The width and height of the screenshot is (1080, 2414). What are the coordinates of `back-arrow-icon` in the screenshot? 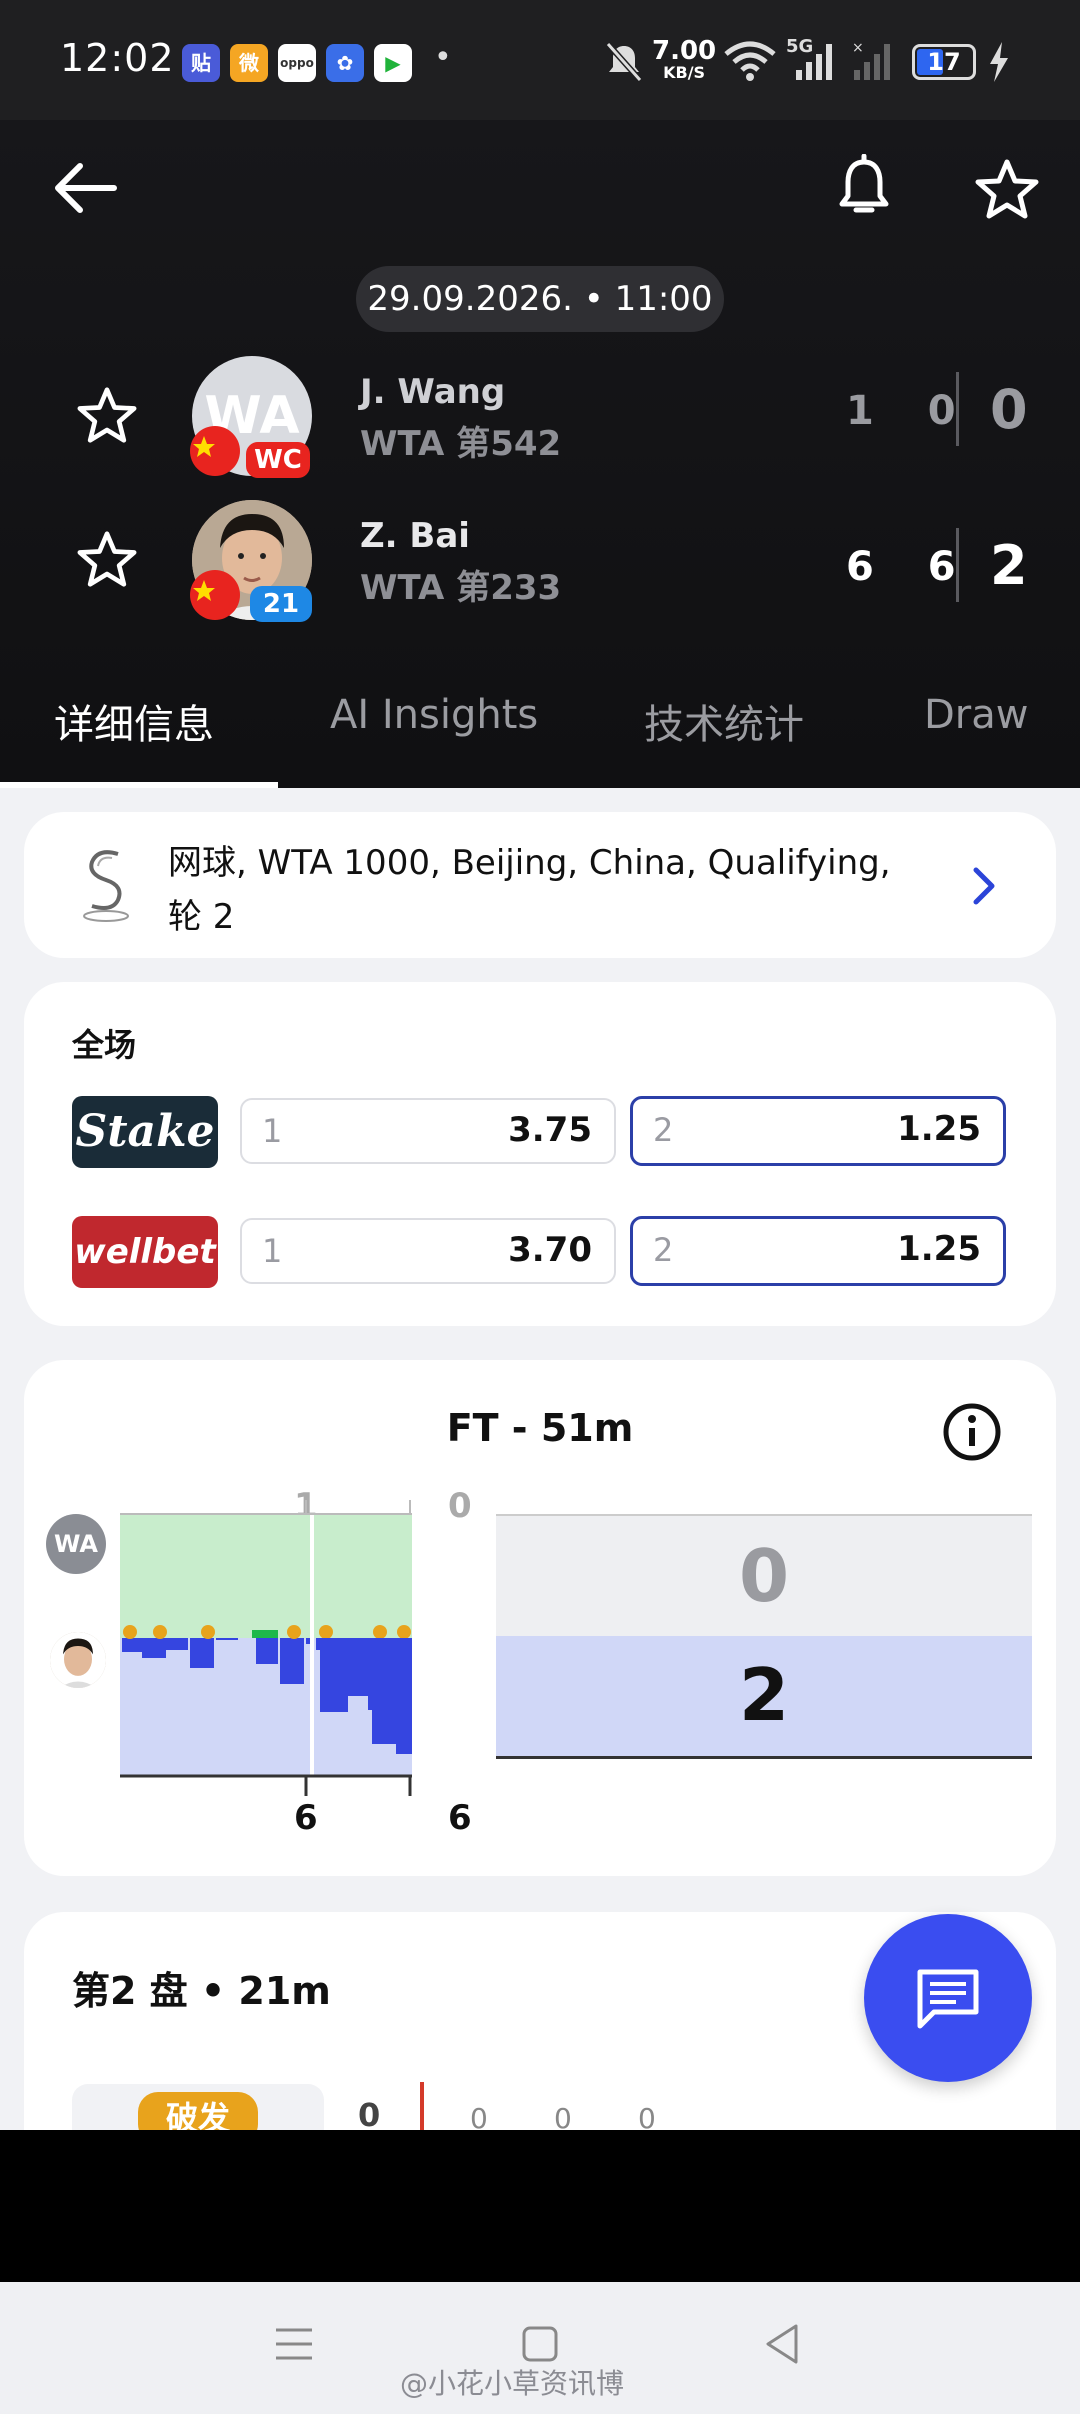 It's located at (85, 188).